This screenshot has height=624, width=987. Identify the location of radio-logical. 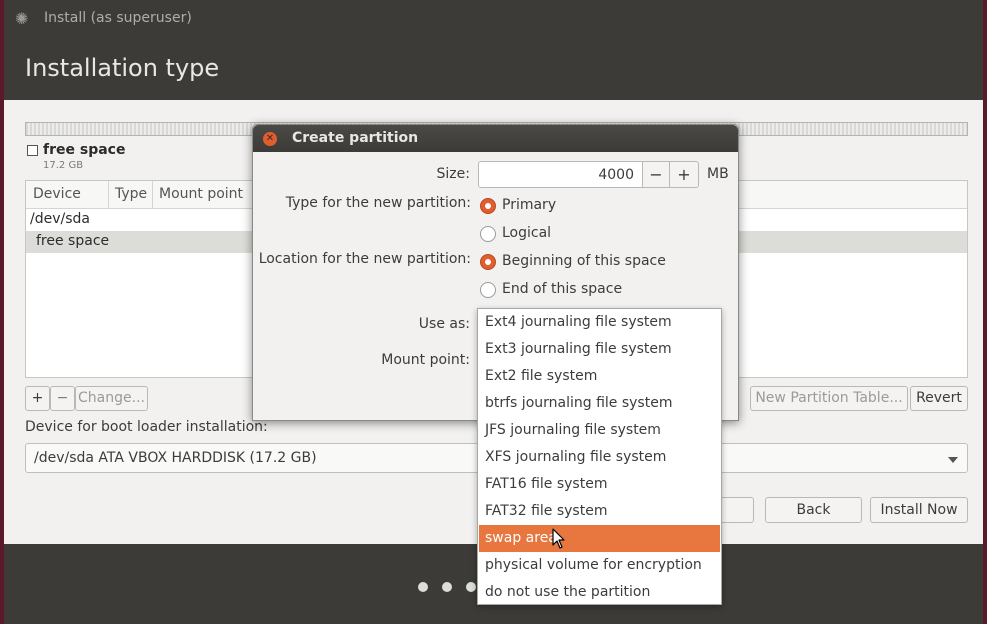
(488, 234).